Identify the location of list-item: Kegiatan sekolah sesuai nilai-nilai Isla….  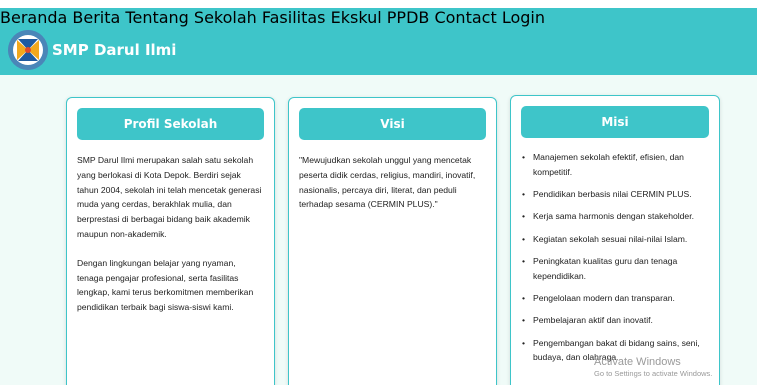
(614, 239).